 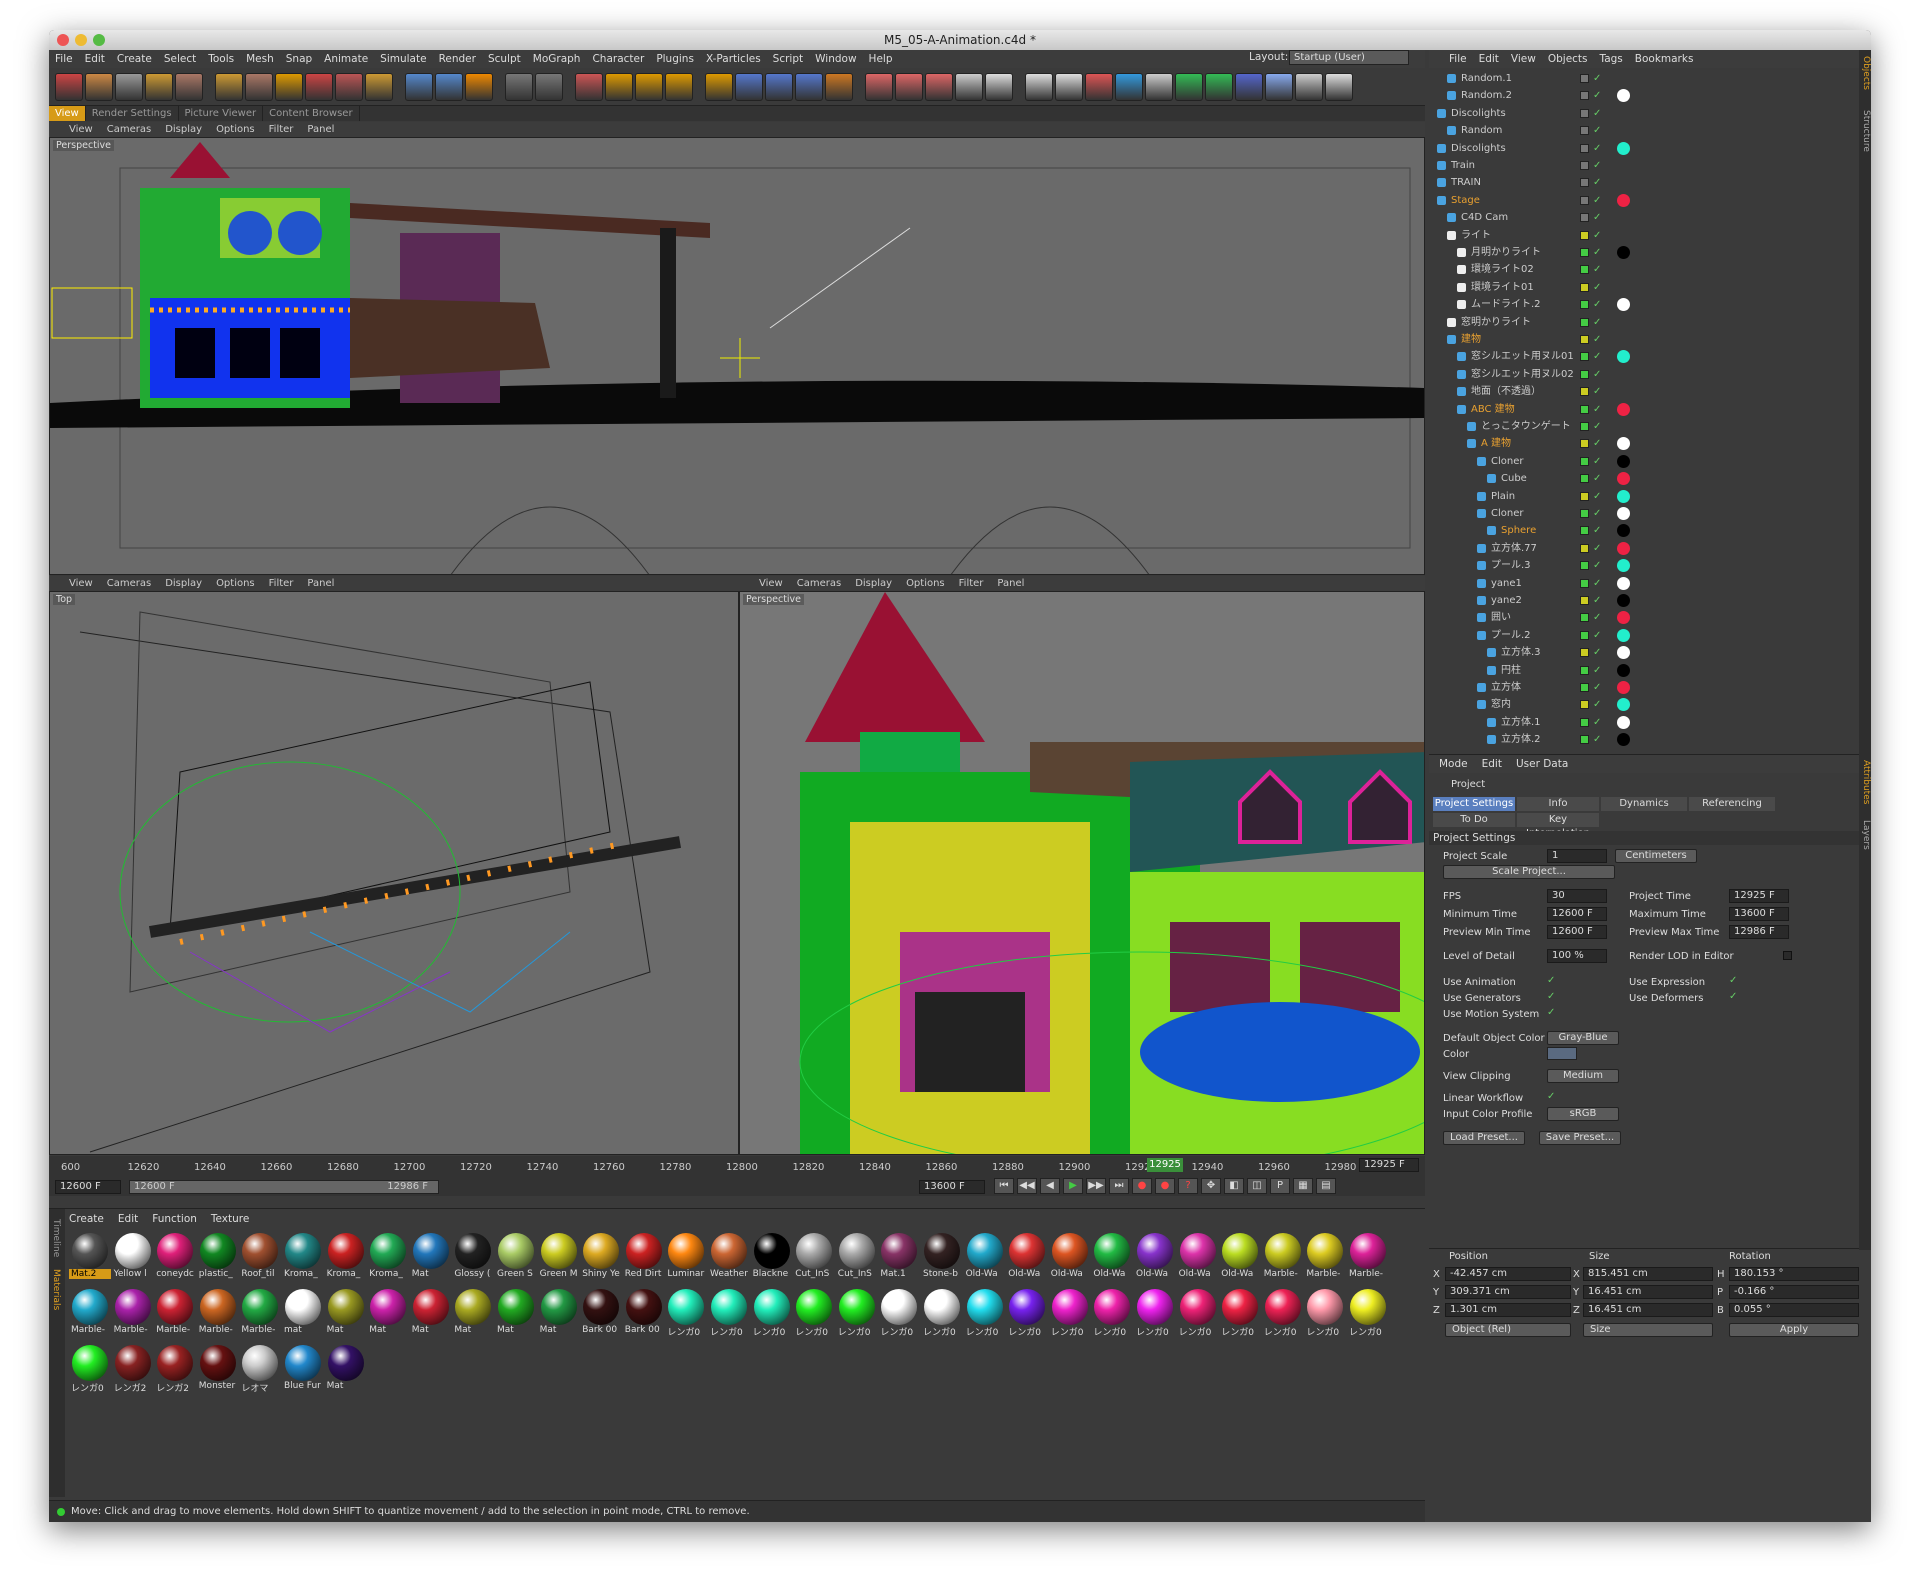 I want to click on size-x-field: 815.451 cm, so click(x=1648, y=1274).